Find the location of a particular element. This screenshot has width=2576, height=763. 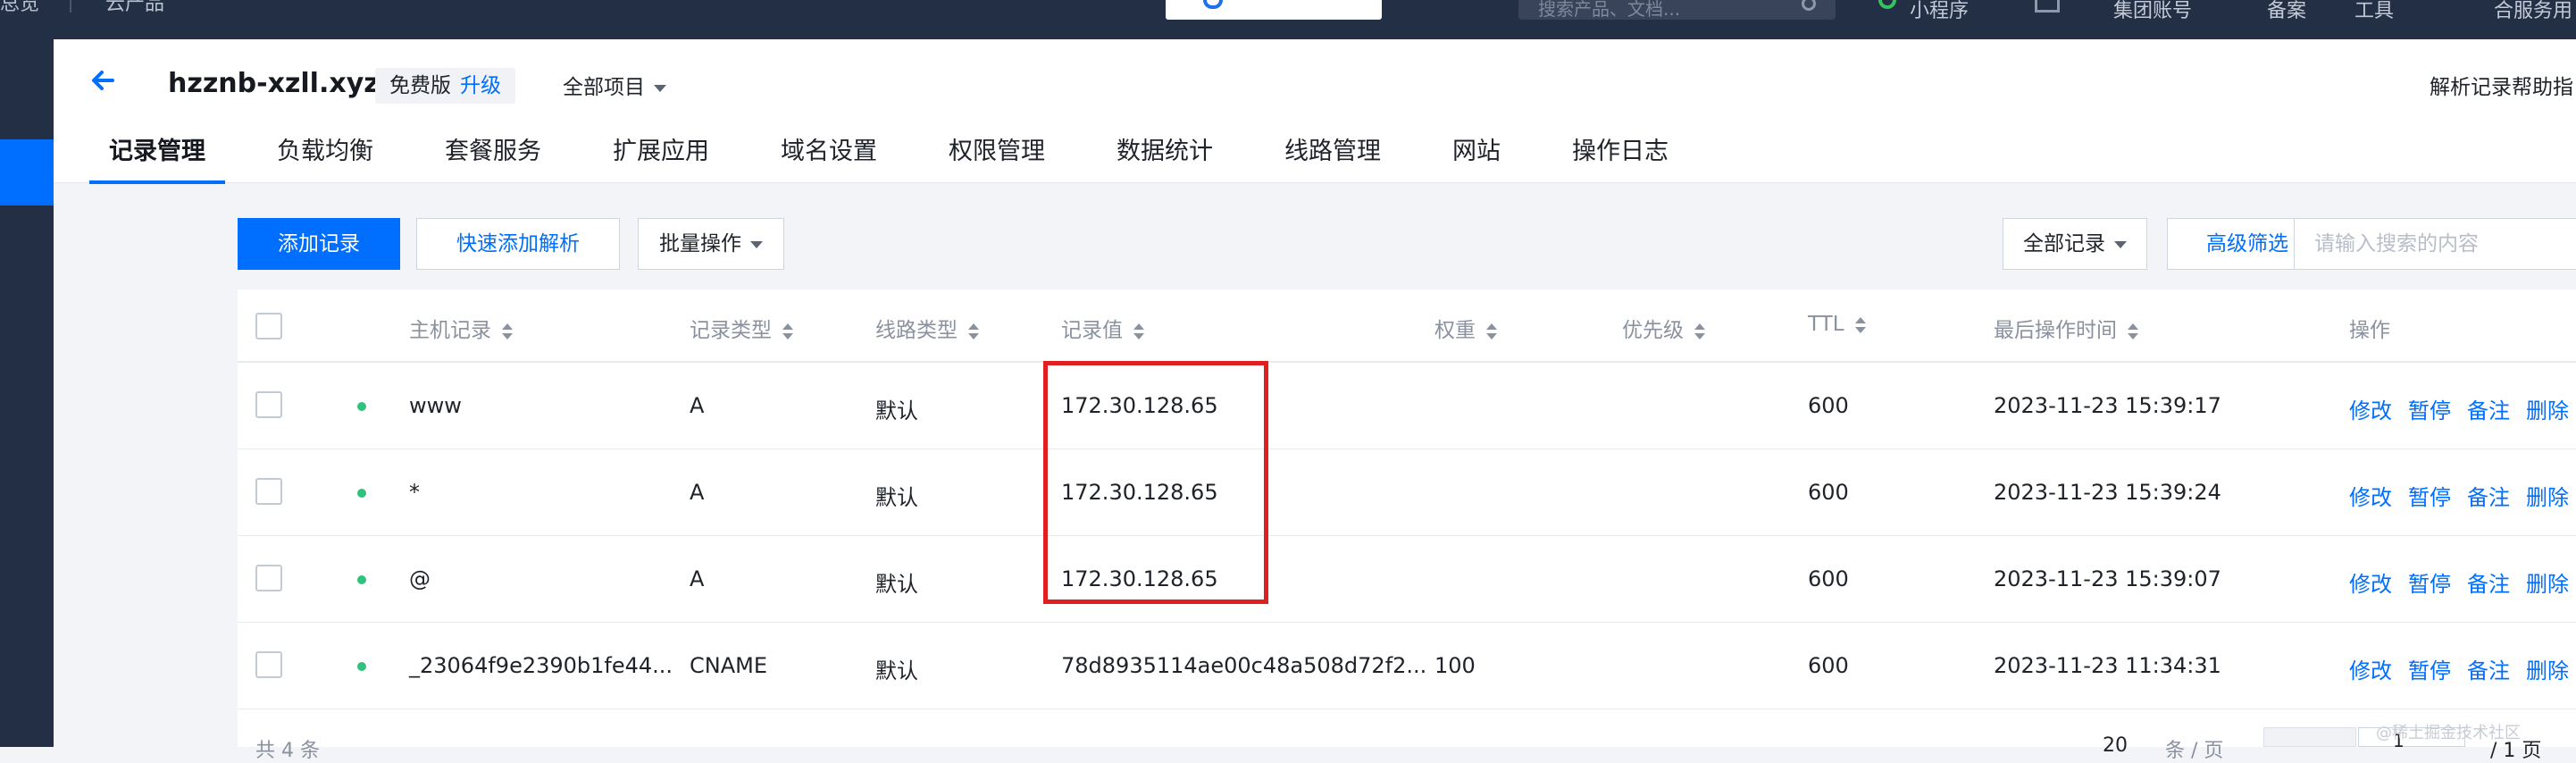

tab-operation-log: 操作日志 is located at coordinates (1620, 158).